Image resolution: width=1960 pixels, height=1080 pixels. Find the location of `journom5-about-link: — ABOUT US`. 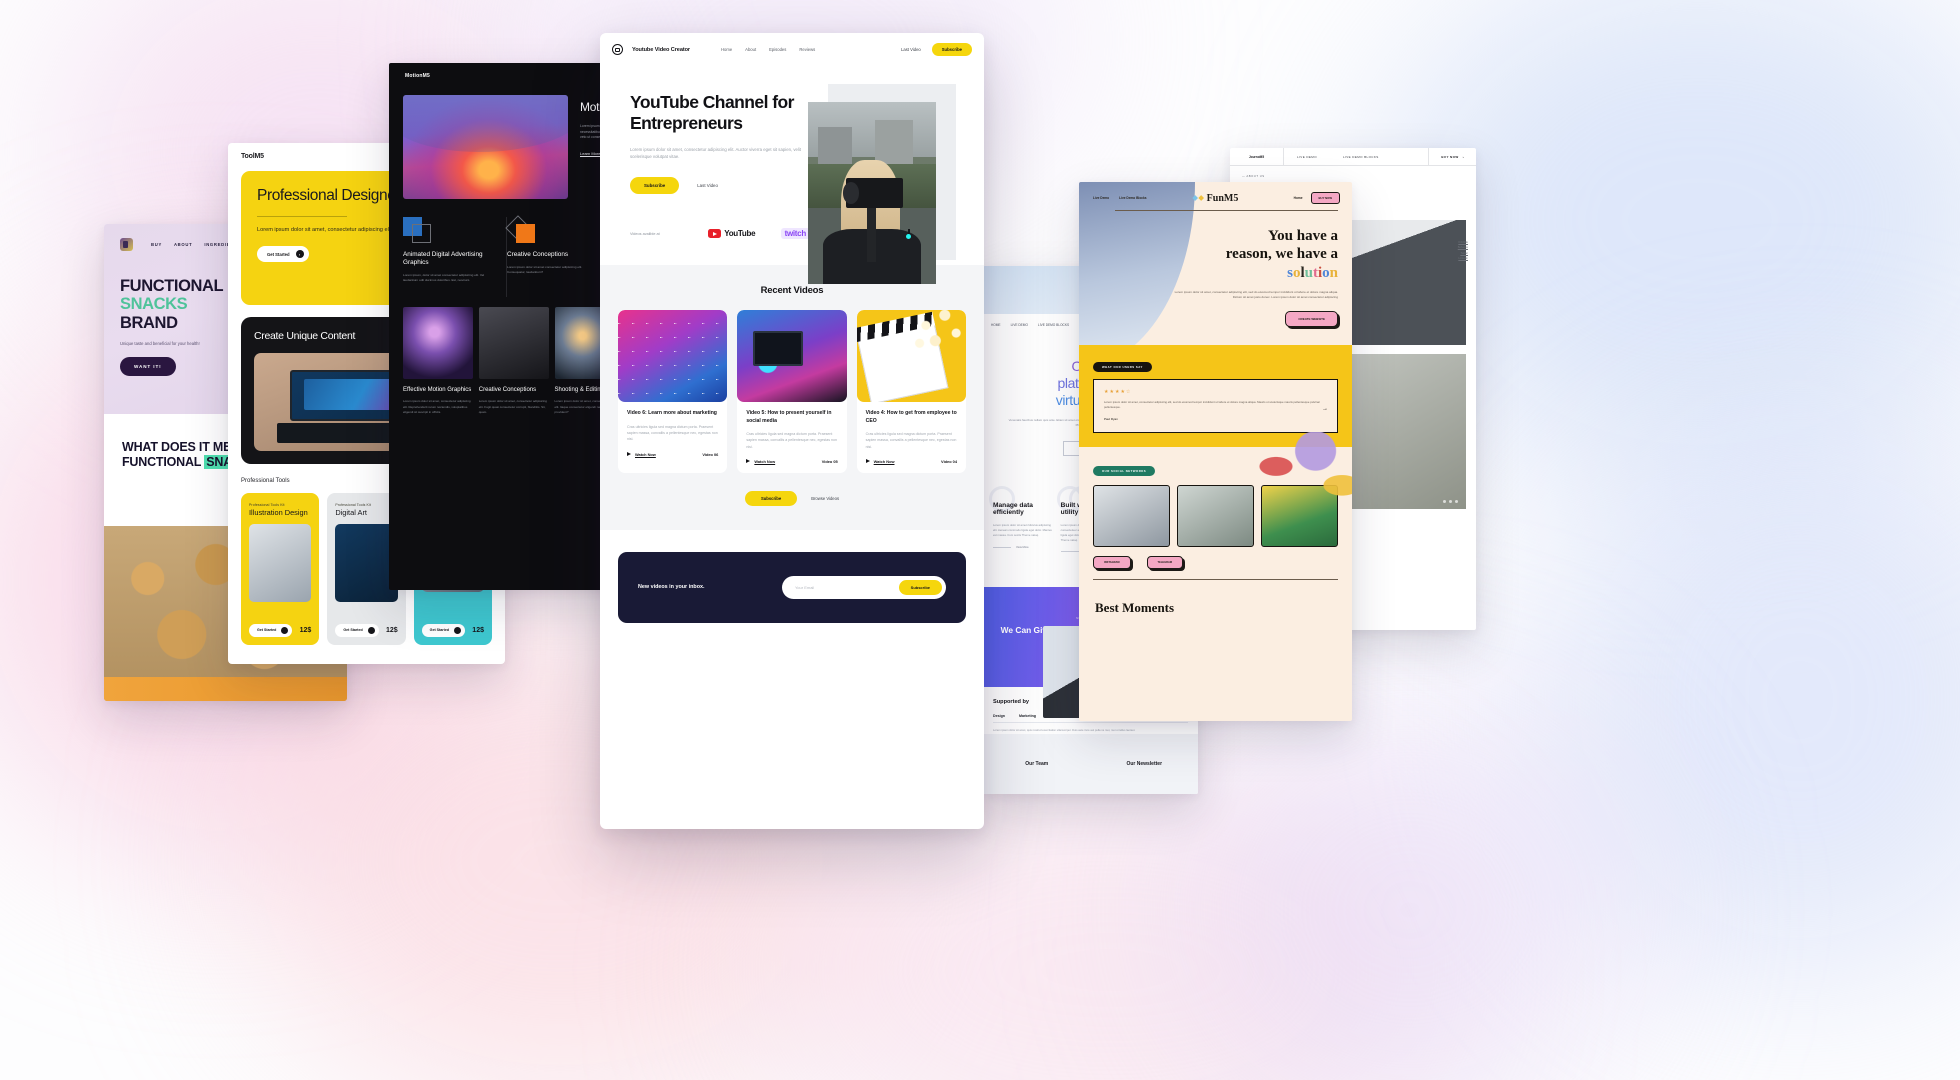

journom5-about-link: — ABOUT US is located at coordinates (1353, 172).